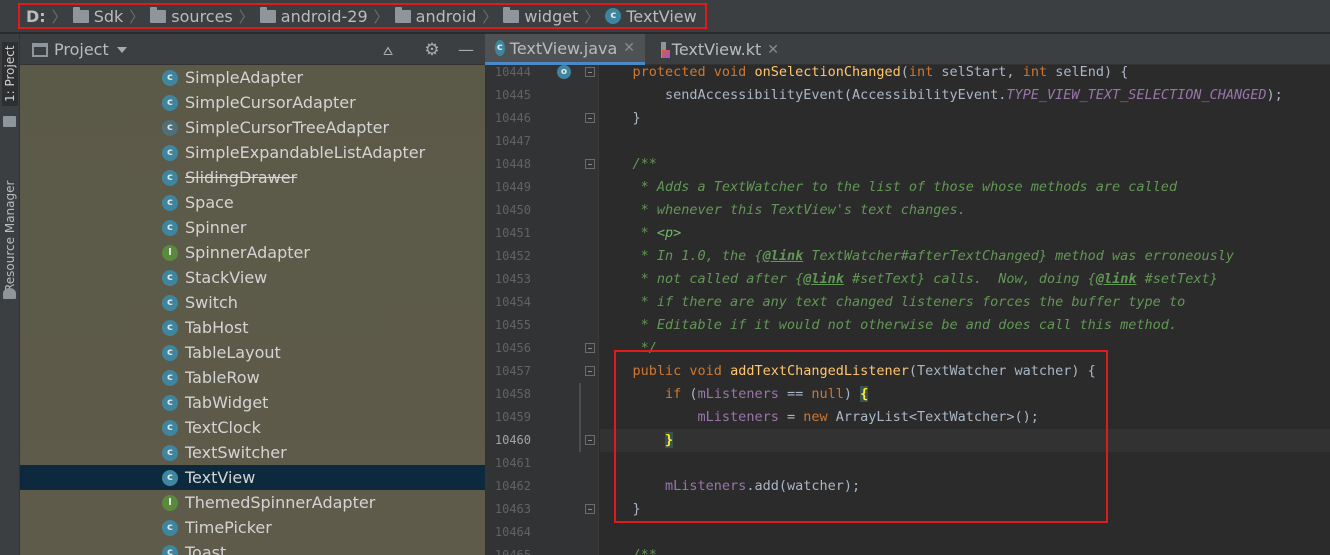 This screenshot has width=1330, height=555. Describe the element at coordinates (852, 394) in the screenshot. I see `code-token: )` at that location.